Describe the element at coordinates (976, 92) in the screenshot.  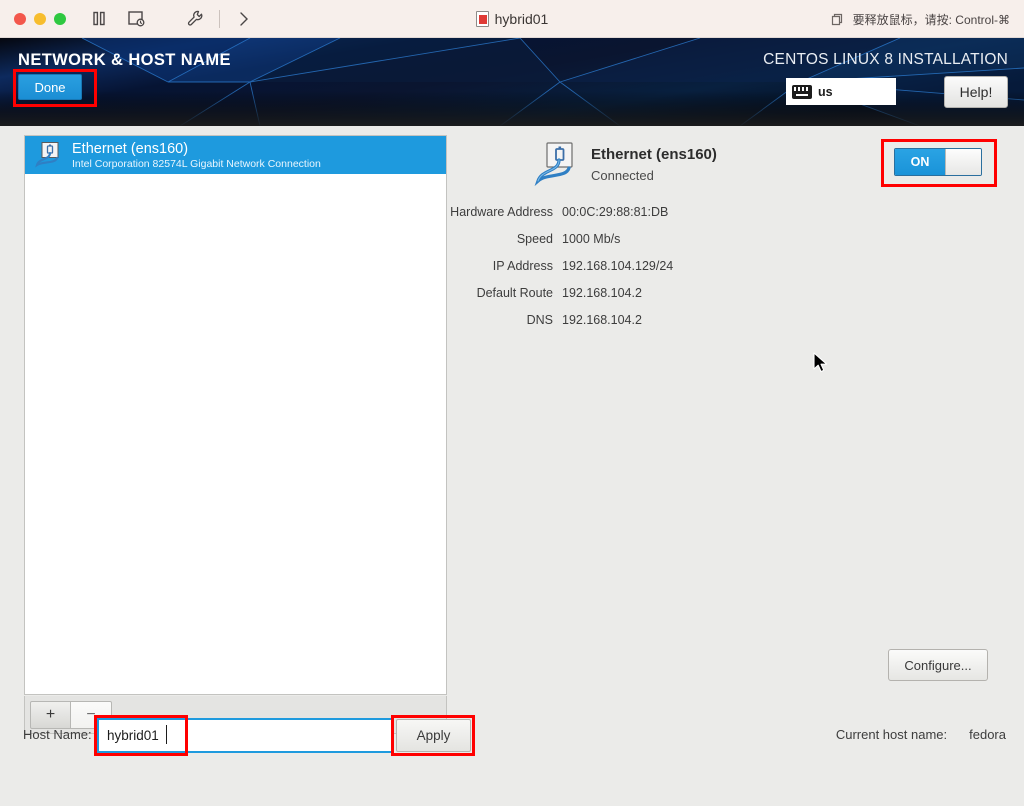
I see `help-button: Help!` at that location.